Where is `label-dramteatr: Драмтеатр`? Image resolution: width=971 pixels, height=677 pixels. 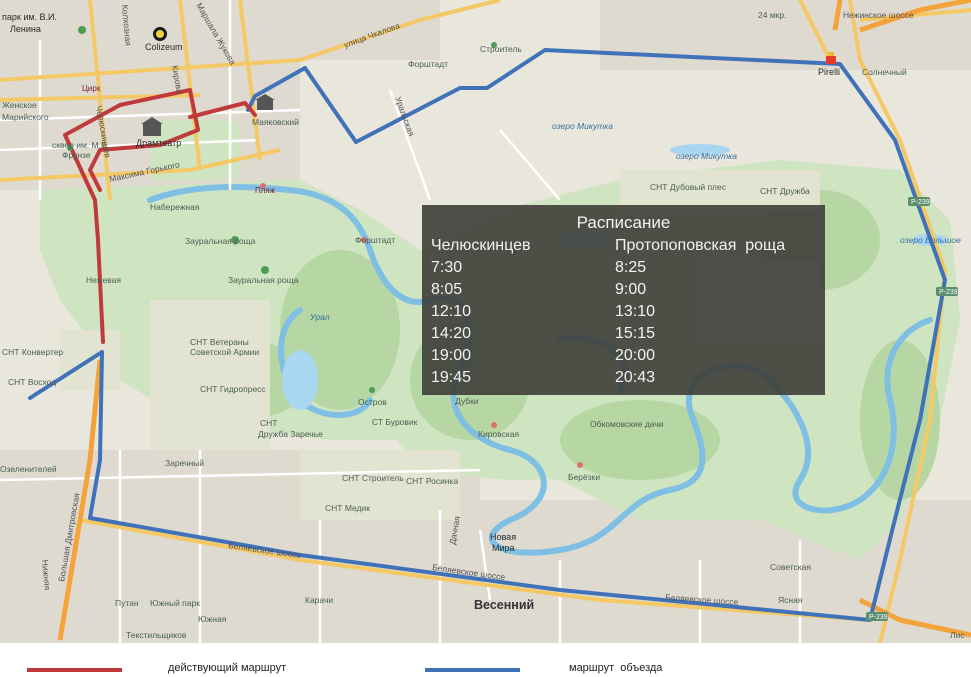
label-dramteatr: Драмтеатр is located at coordinates (158, 143).